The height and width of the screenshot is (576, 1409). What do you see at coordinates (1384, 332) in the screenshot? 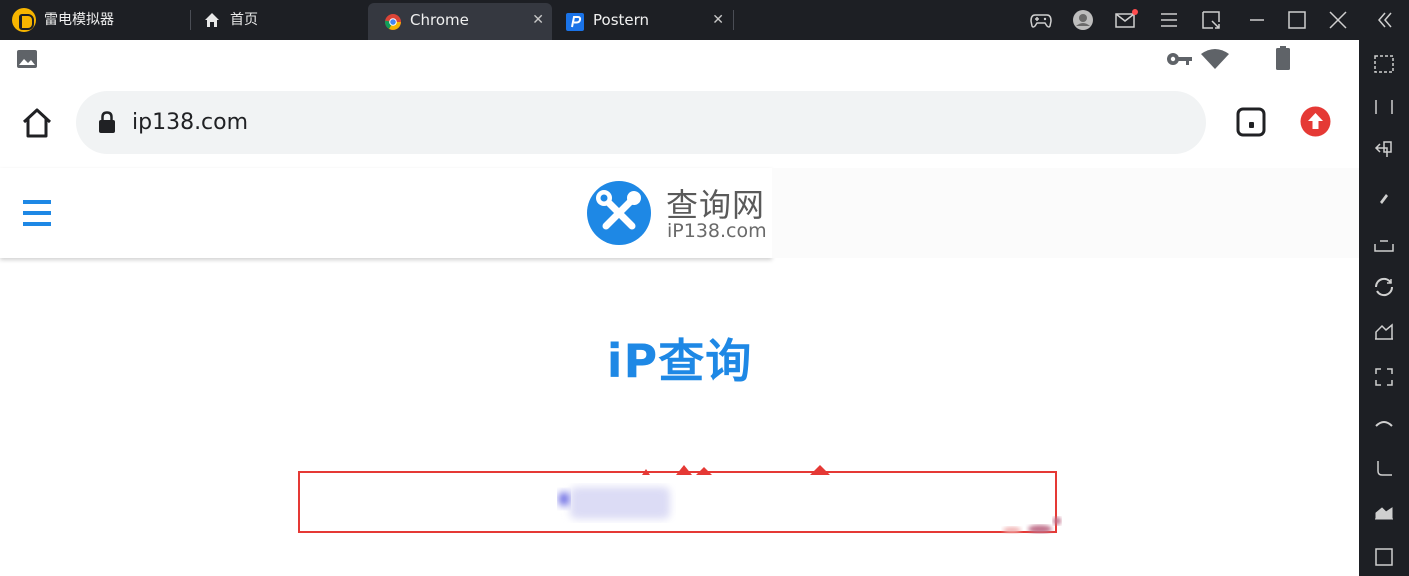
I see `shake-icon` at bounding box center [1384, 332].